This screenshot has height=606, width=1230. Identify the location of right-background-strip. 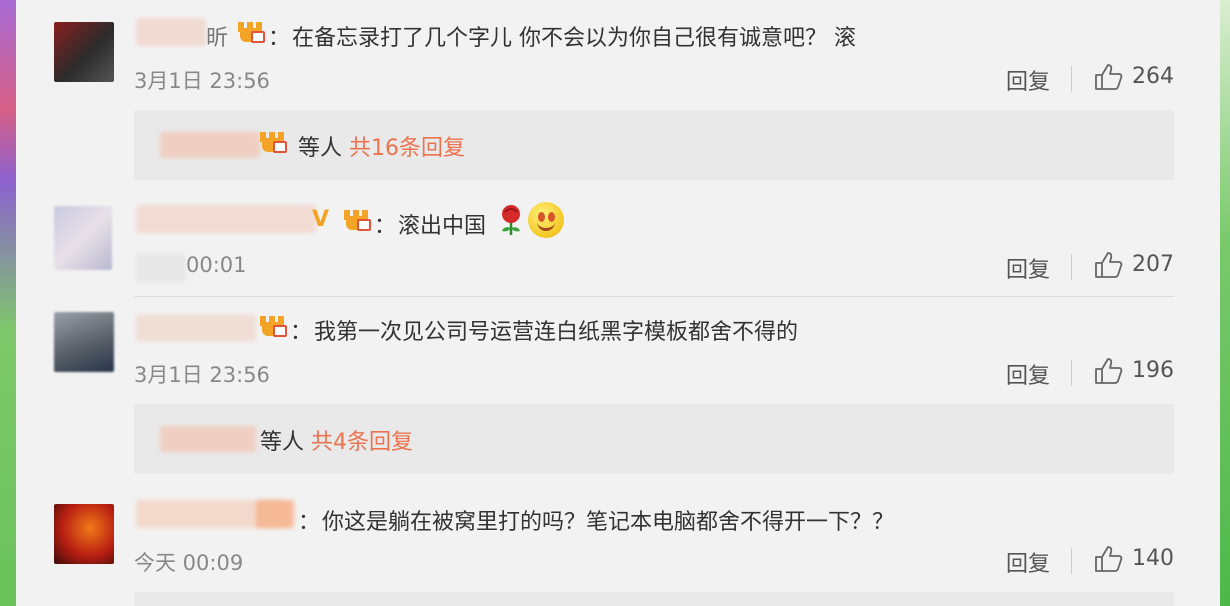
(1225, 303).